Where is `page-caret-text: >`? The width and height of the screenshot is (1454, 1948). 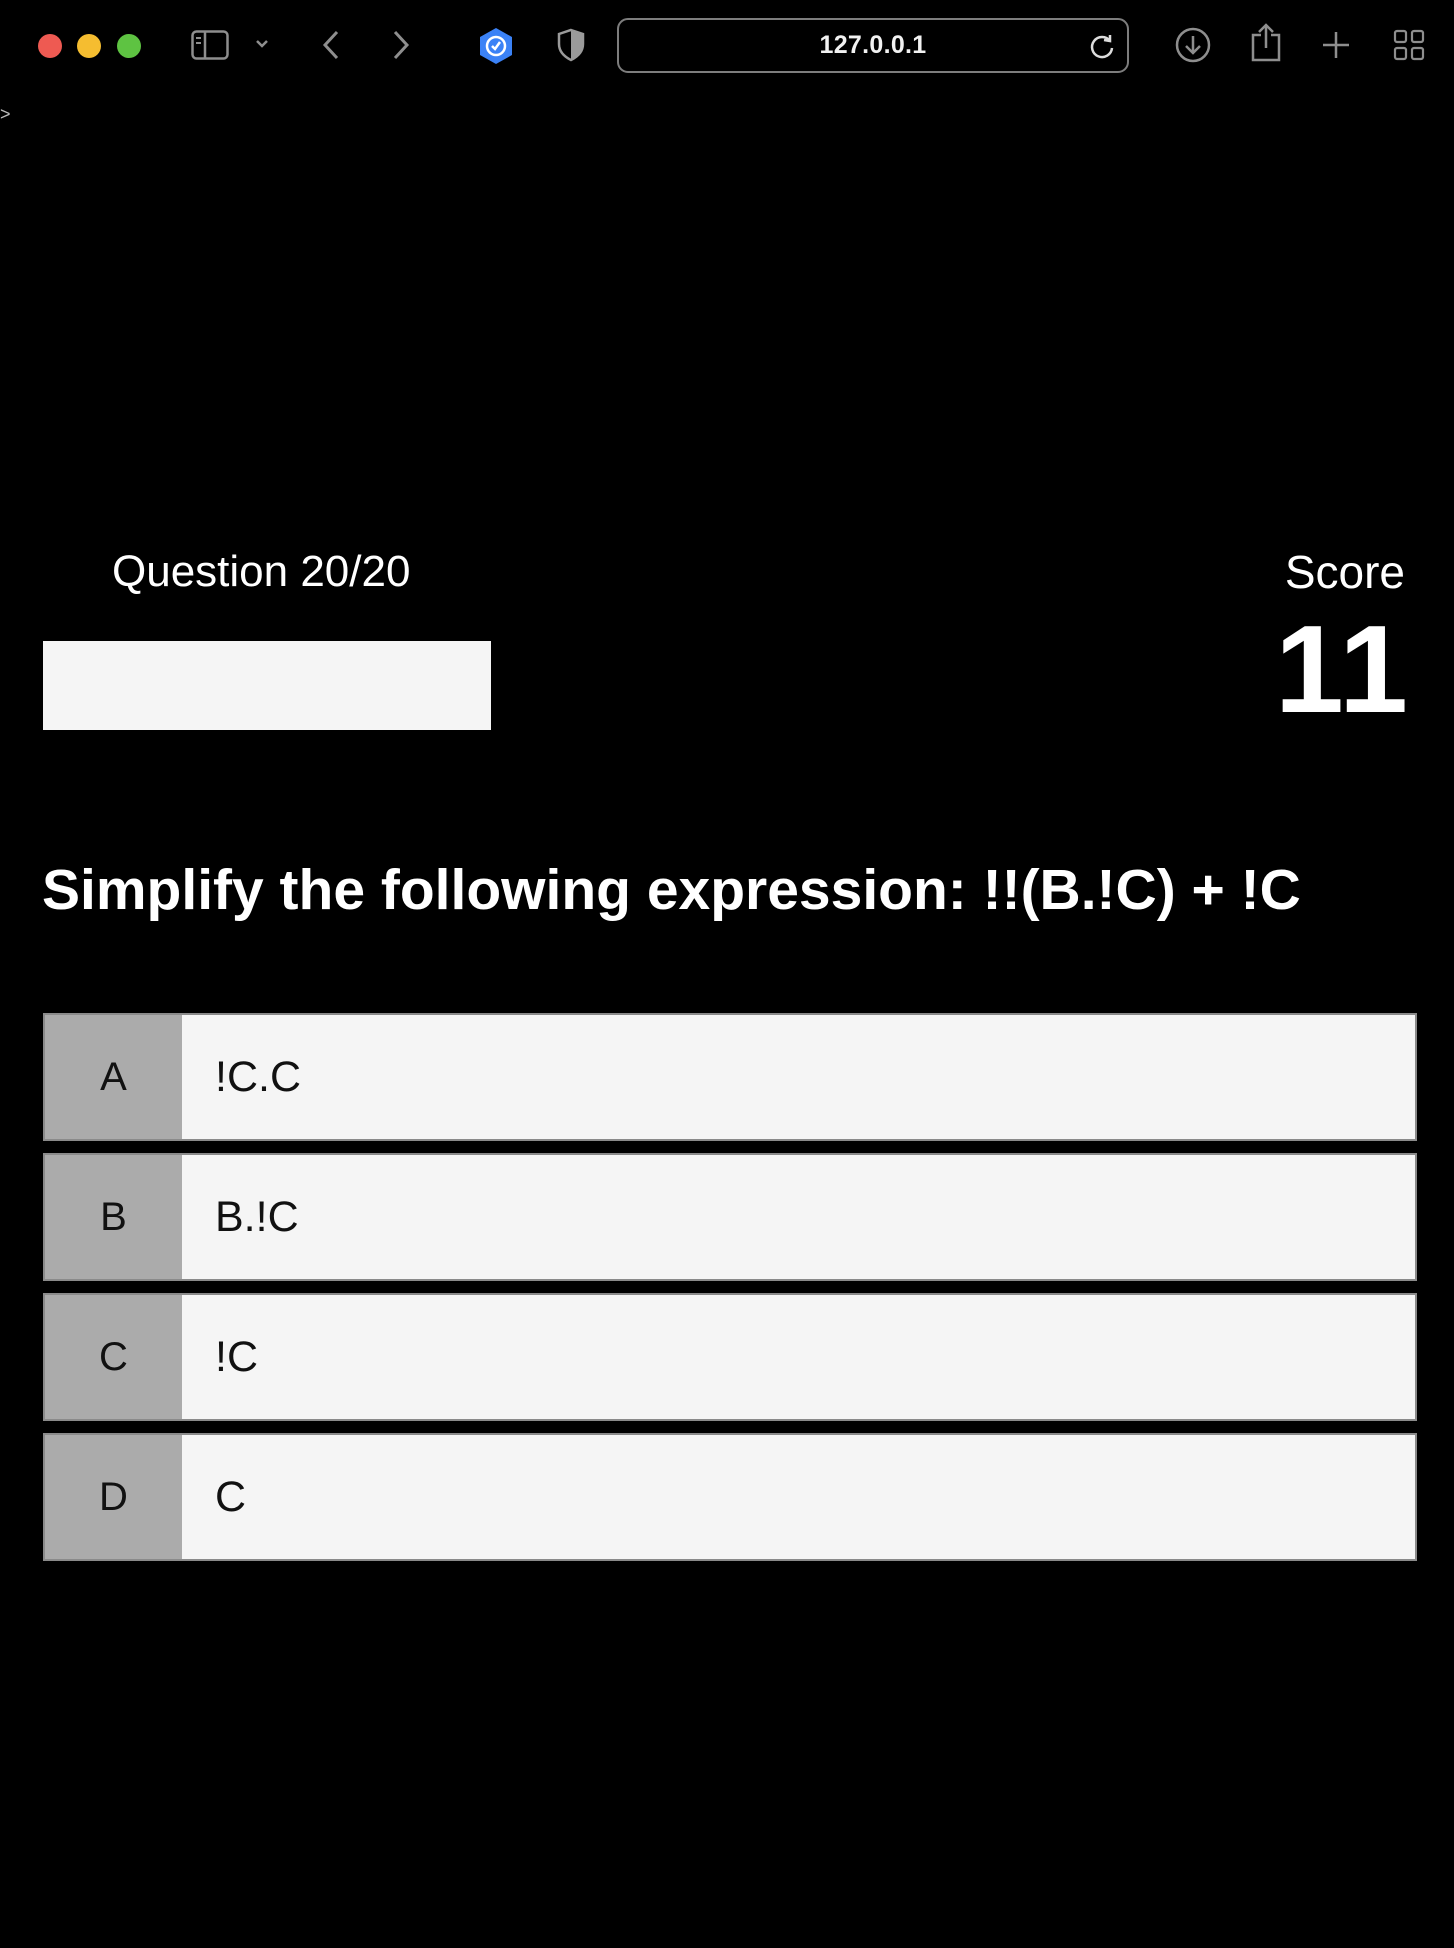
page-caret-text: > is located at coordinates (5, 114).